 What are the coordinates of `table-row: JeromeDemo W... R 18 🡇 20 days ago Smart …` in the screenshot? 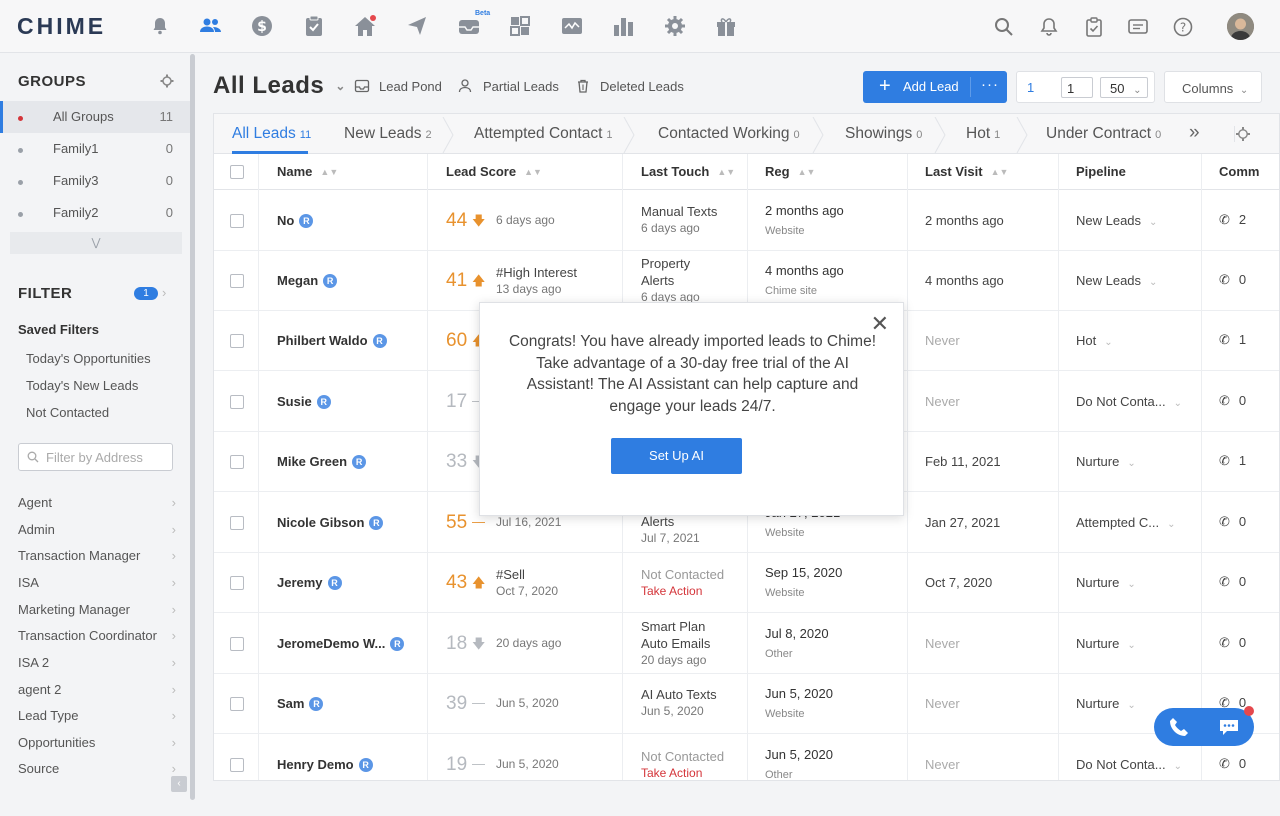 It's located at (746, 644).